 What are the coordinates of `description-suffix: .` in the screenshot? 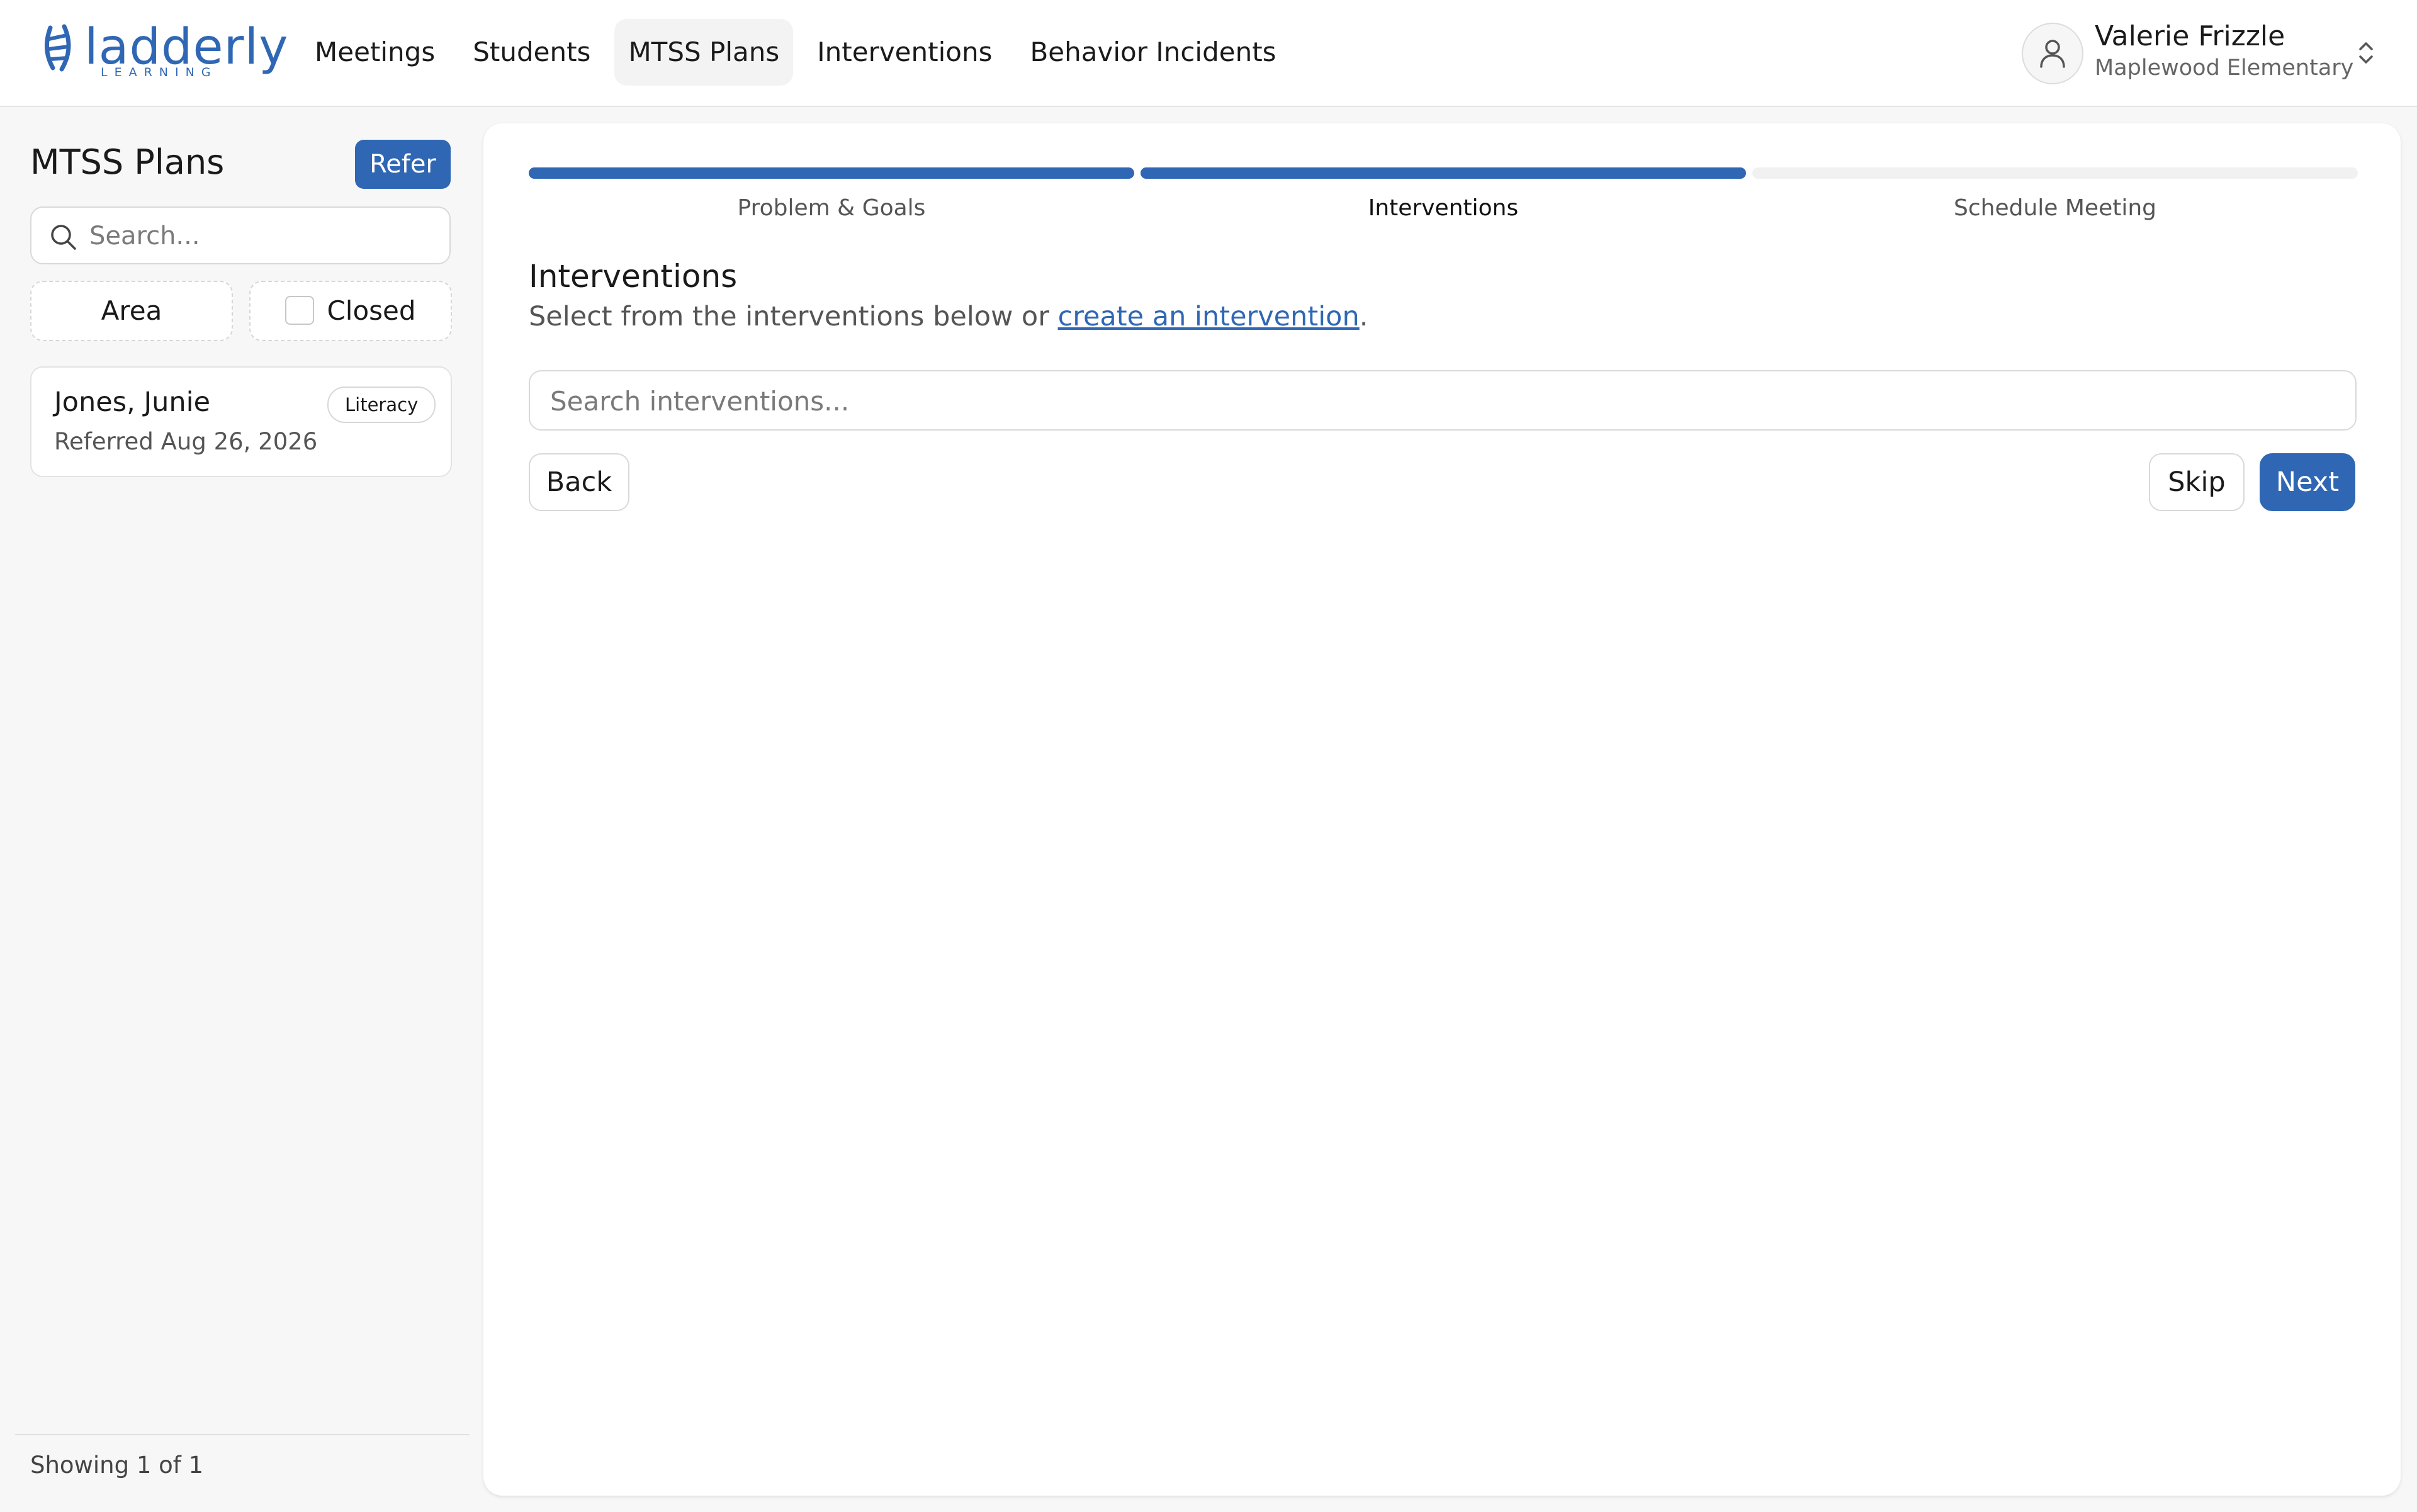 It's located at (1363, 316).